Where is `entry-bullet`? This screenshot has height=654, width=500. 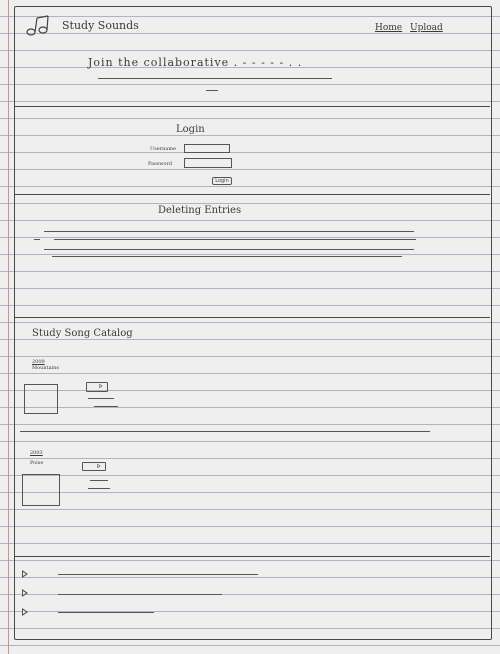 entry-bullet is located at coordinates (37, 239).